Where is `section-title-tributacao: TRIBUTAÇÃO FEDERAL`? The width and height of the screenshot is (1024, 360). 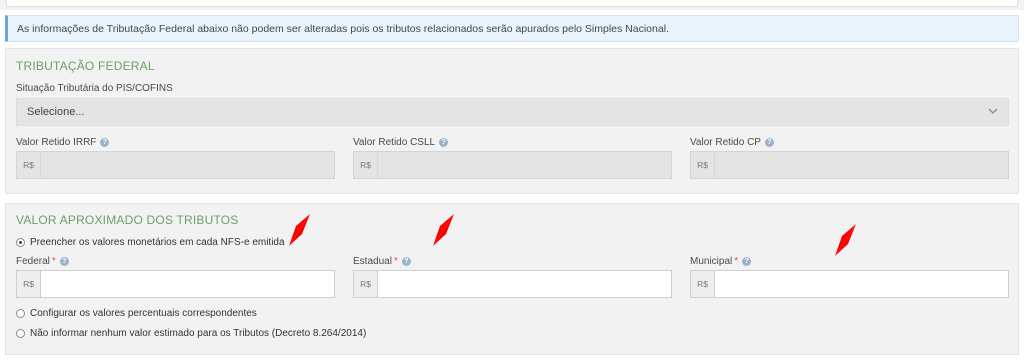 section-title-tributacao: TRIBUTAÇÃO FEDERAL is located at coordinates (85, 66).